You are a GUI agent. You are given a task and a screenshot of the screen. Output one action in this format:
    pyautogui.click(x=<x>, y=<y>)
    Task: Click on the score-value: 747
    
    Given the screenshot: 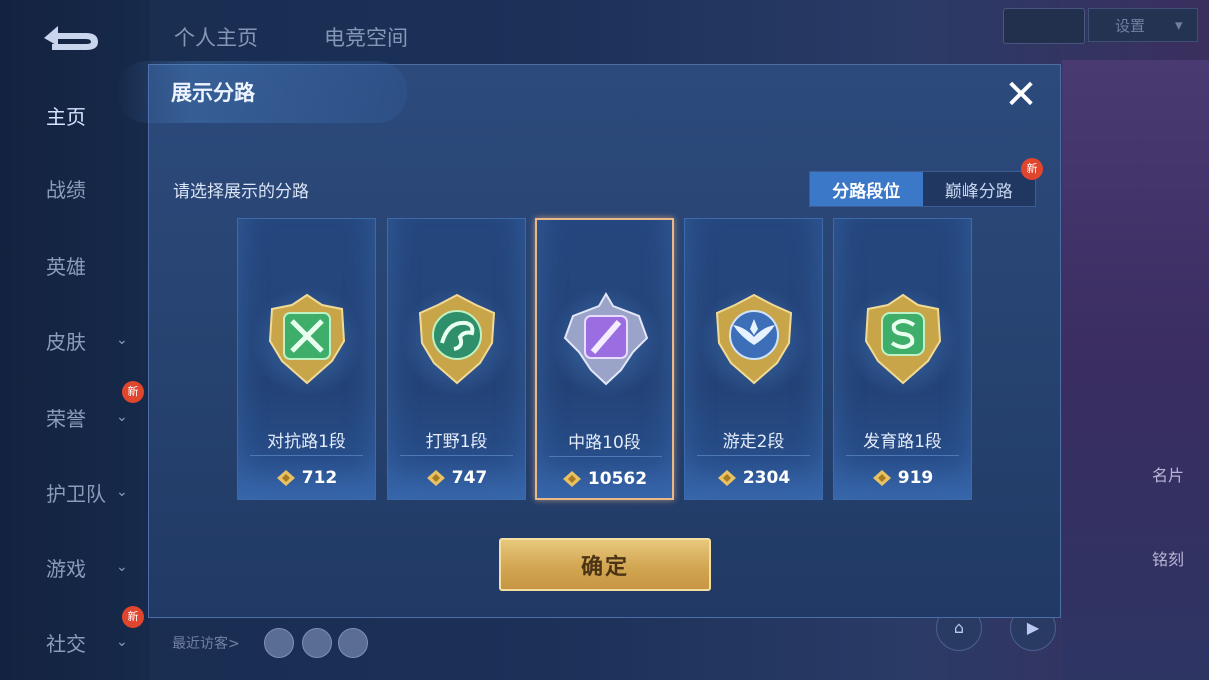 What is the action you would take?
    pyautogui.click(x=469, y=478)
    